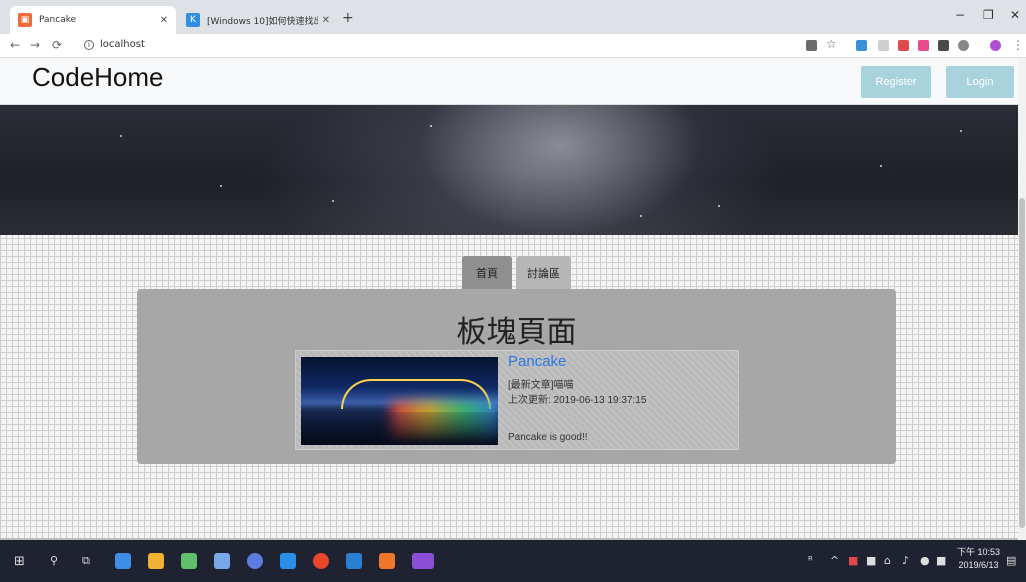 The image size is (1026, 582). I want to click on menu-dots-icon: ⋮, so click(1018, 45).